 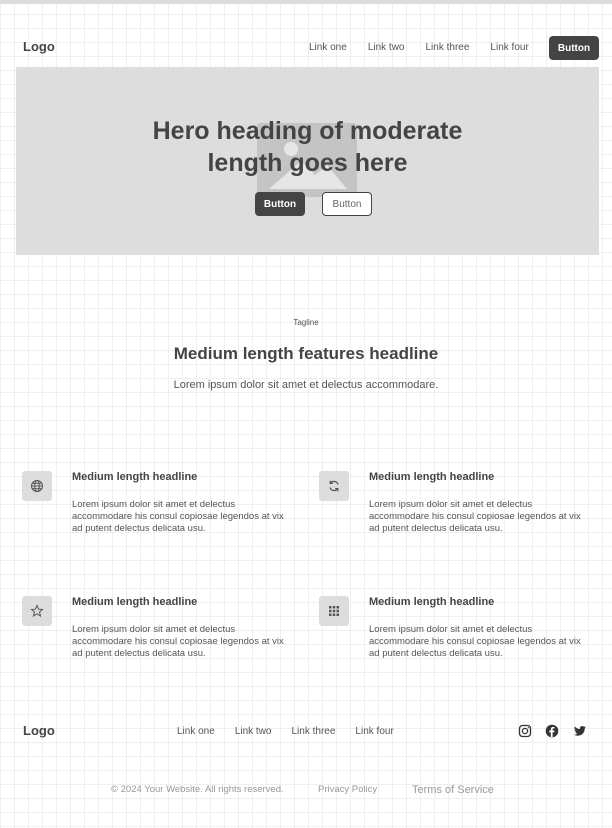 I want to click on hero-heading-line1: Hero heading of moderate, so click(x=307, y=131).